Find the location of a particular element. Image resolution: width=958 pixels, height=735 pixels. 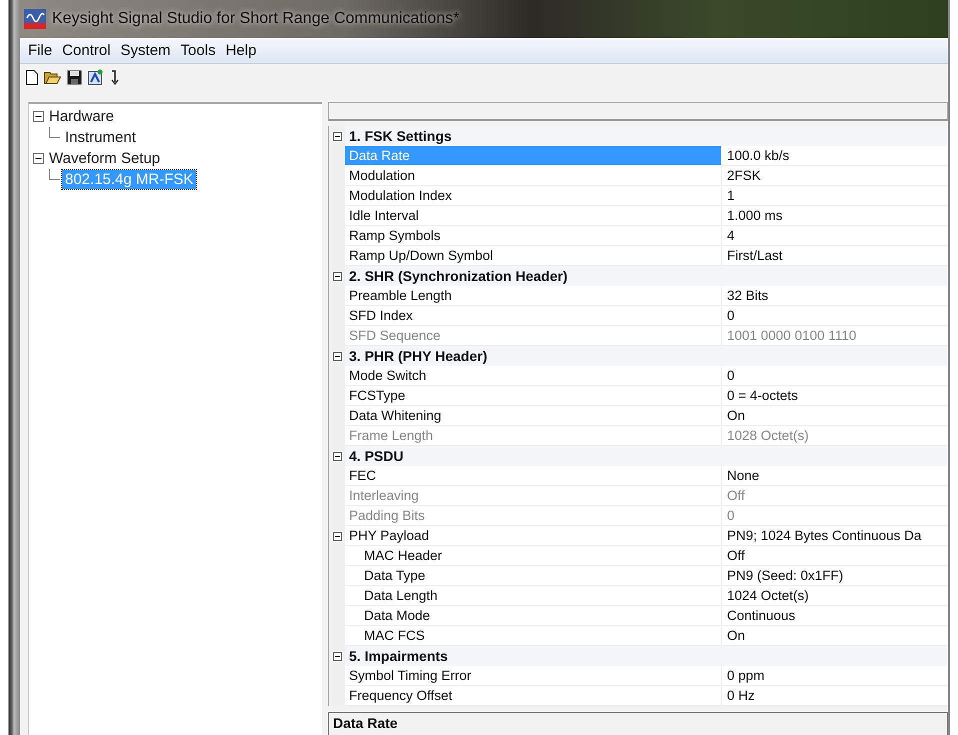

menu-item: Control is located at coordinates (86, 50).